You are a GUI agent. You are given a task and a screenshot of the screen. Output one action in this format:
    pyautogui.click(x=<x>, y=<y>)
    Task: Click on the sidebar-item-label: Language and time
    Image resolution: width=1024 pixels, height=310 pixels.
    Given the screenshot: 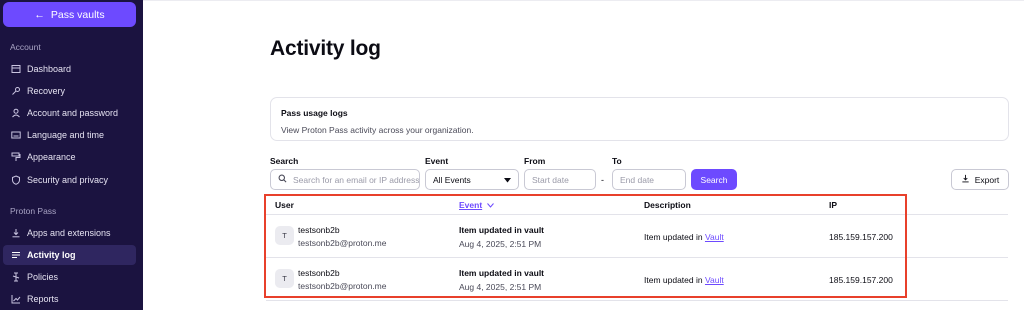 What is the action you would take?
    pyautogui.click(x=66, y=135)
    